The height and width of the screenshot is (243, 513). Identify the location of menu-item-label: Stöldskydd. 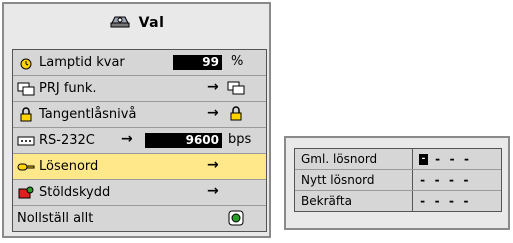
(75, 192).